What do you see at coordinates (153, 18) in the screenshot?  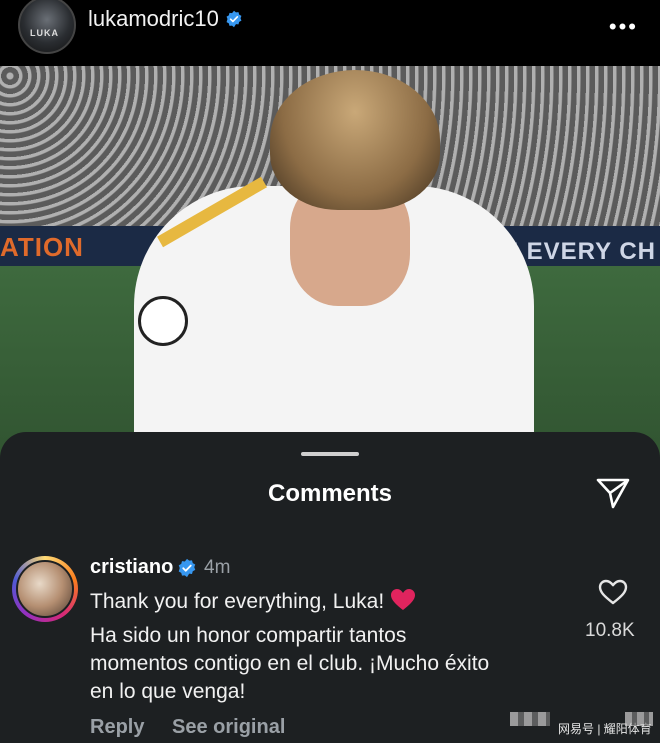 I see `post-username-text: lukamodric10` at bounding box center [153, 18].